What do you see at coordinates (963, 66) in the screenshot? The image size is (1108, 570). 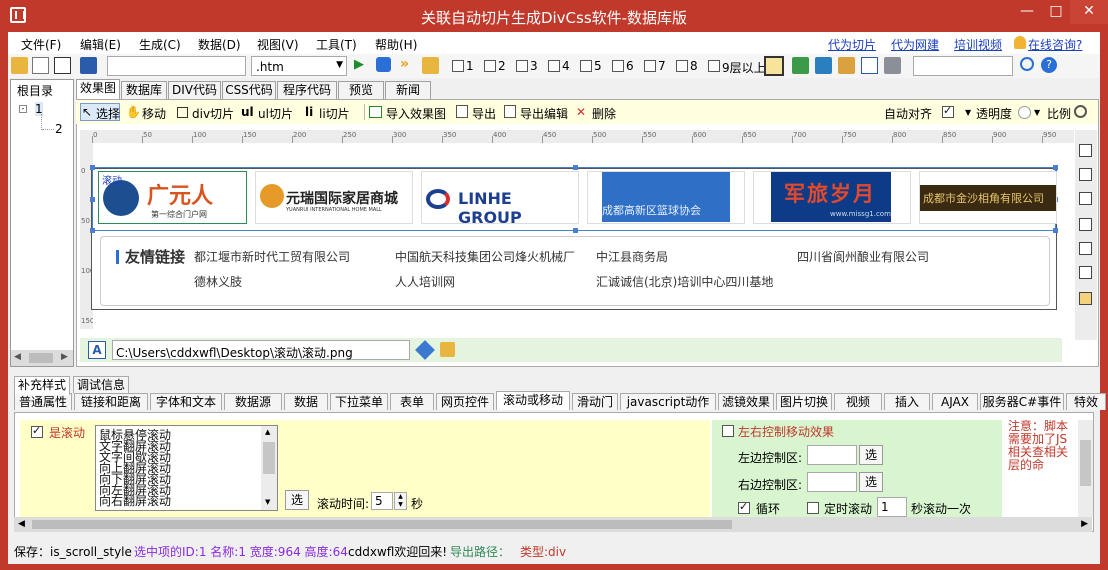 I see `search-input` at bounding box center [963, 66].